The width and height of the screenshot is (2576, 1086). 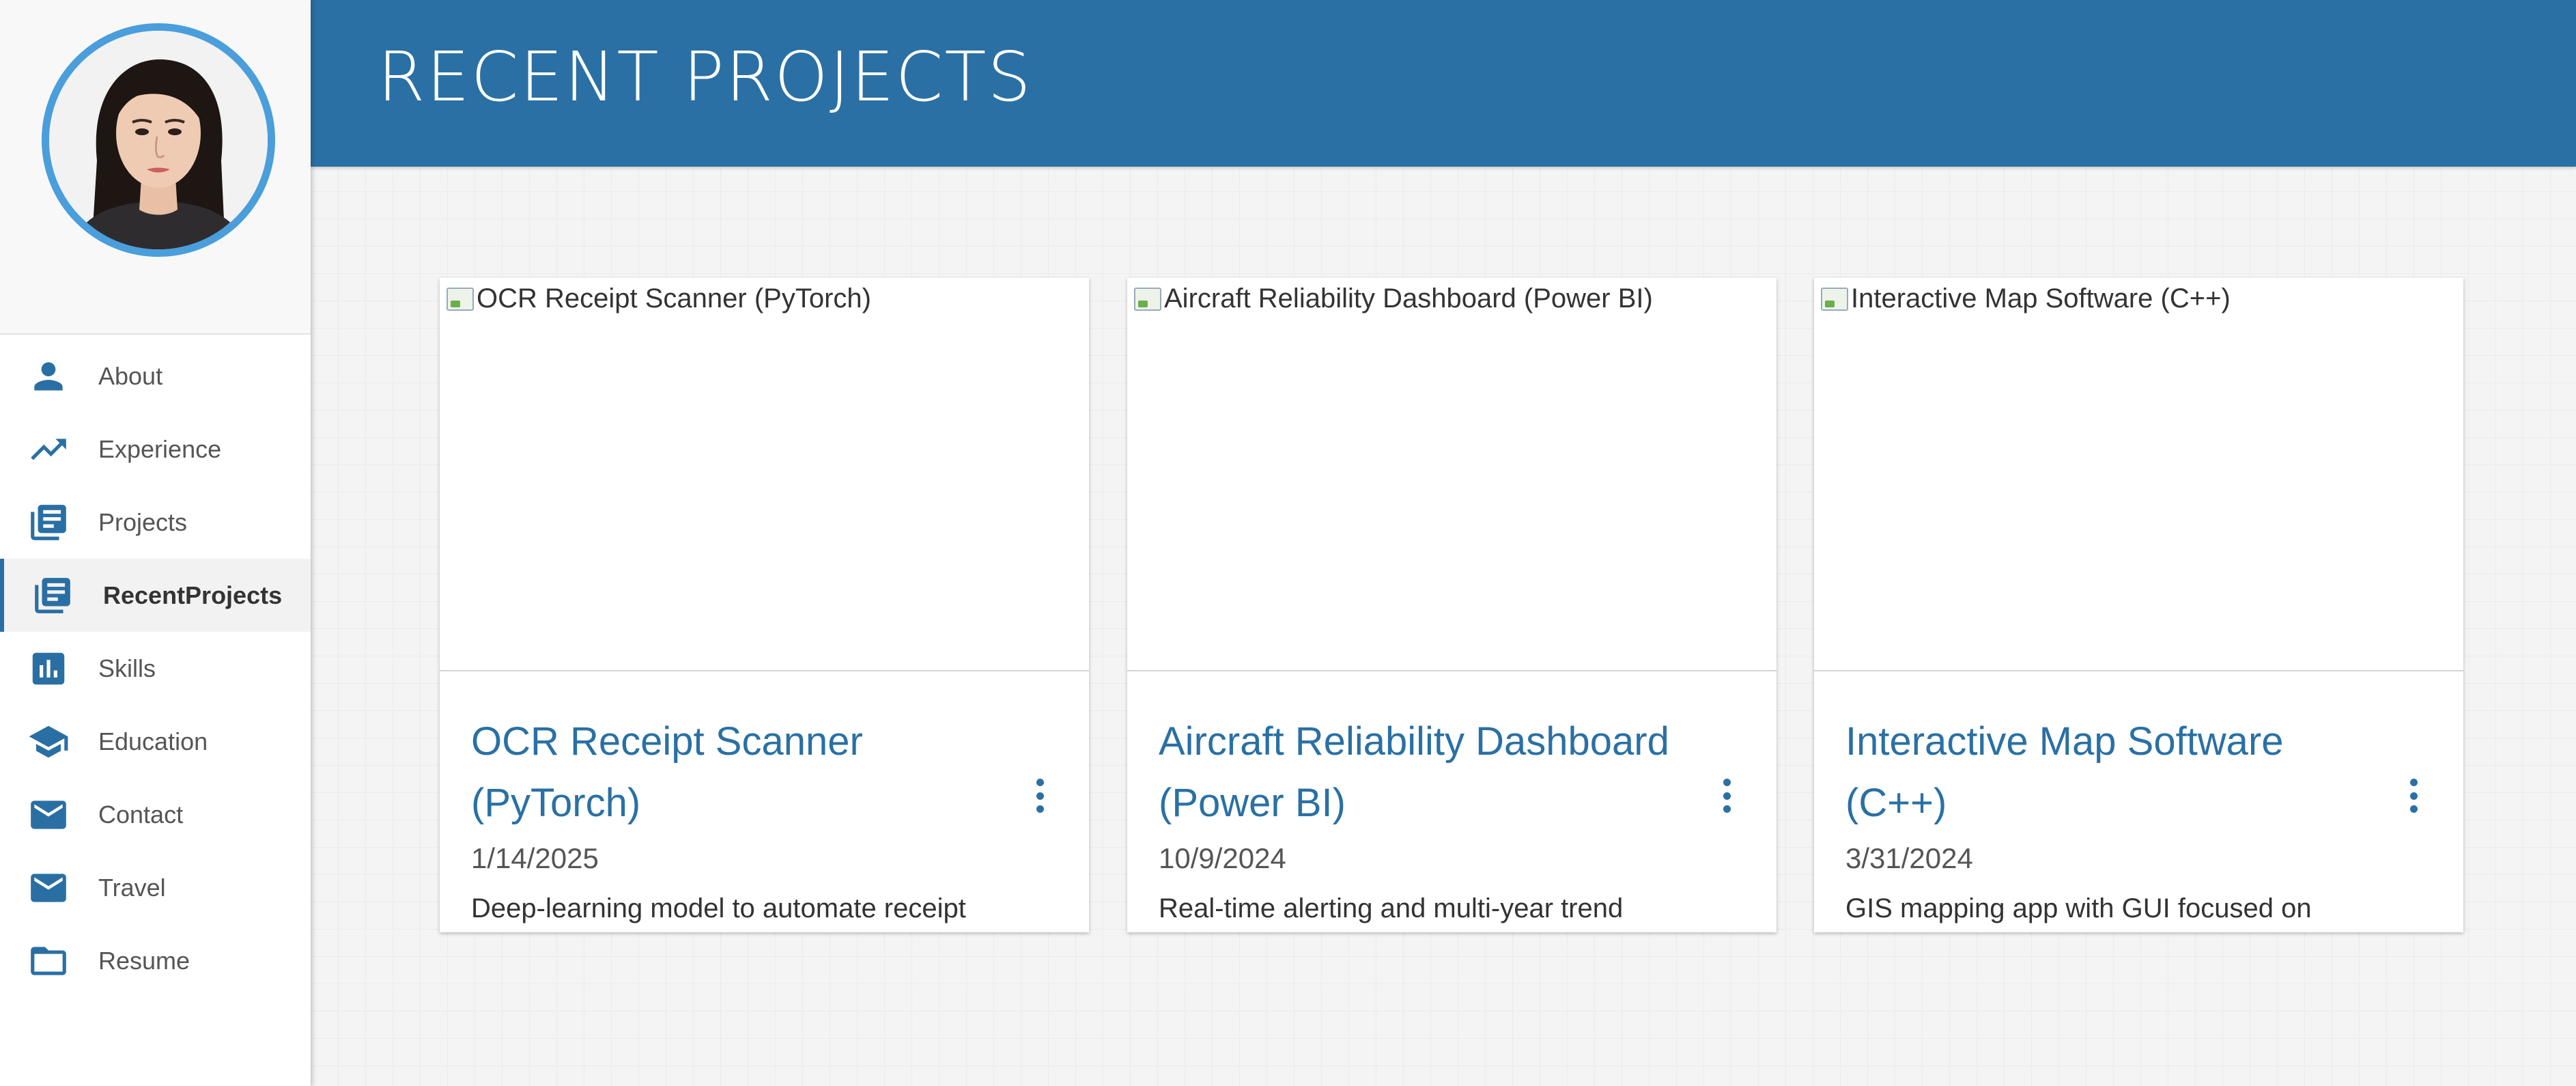 What do you see at coordinates (1391, 908) in the screenshot?
I see `project-description: Real-time alerting and multi-year trend` at bounding box center [1391, 908].